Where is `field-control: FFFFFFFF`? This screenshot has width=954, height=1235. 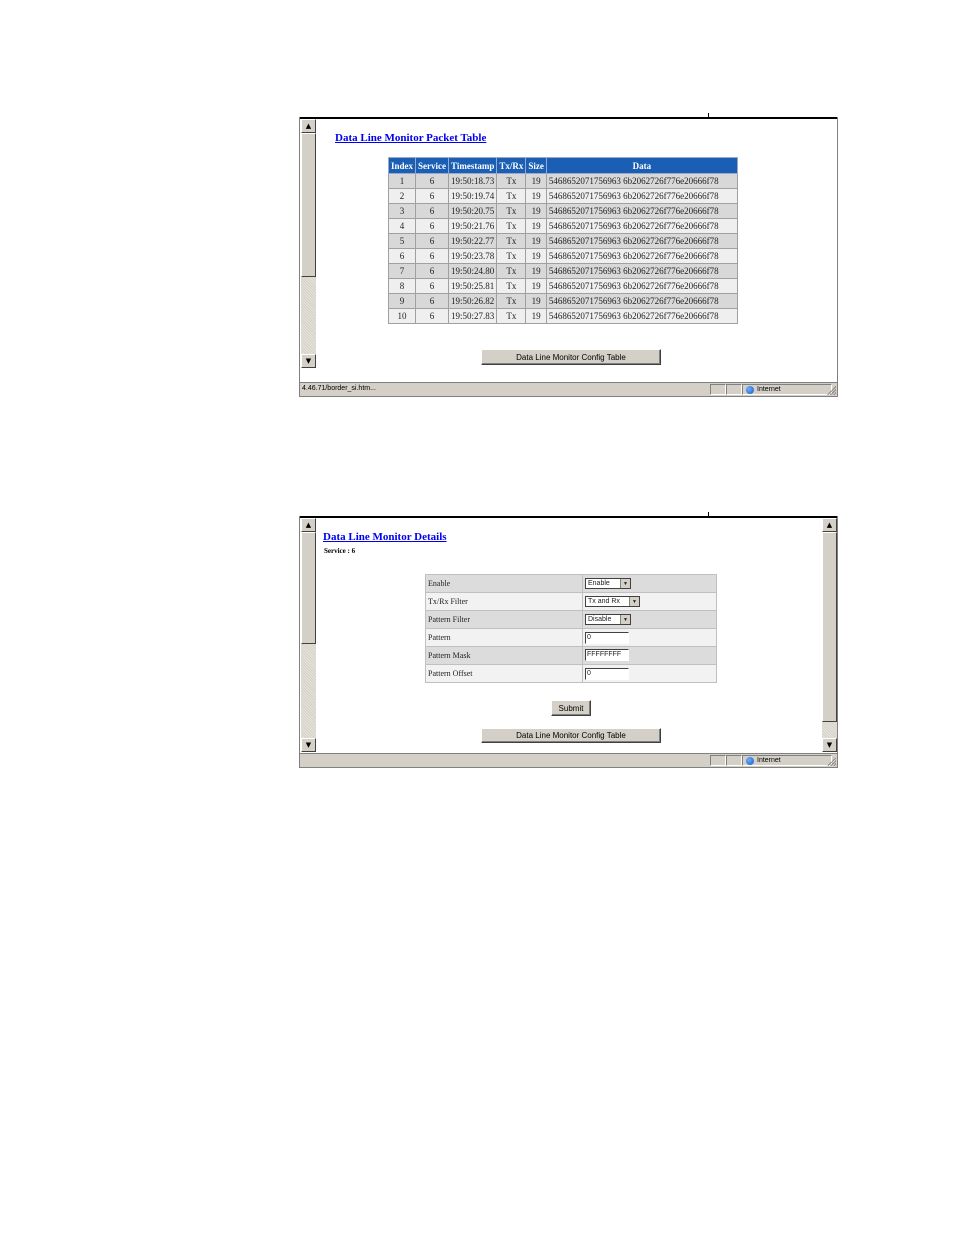
field-control: FFFFFFFF is located at coordinates (649, 655).